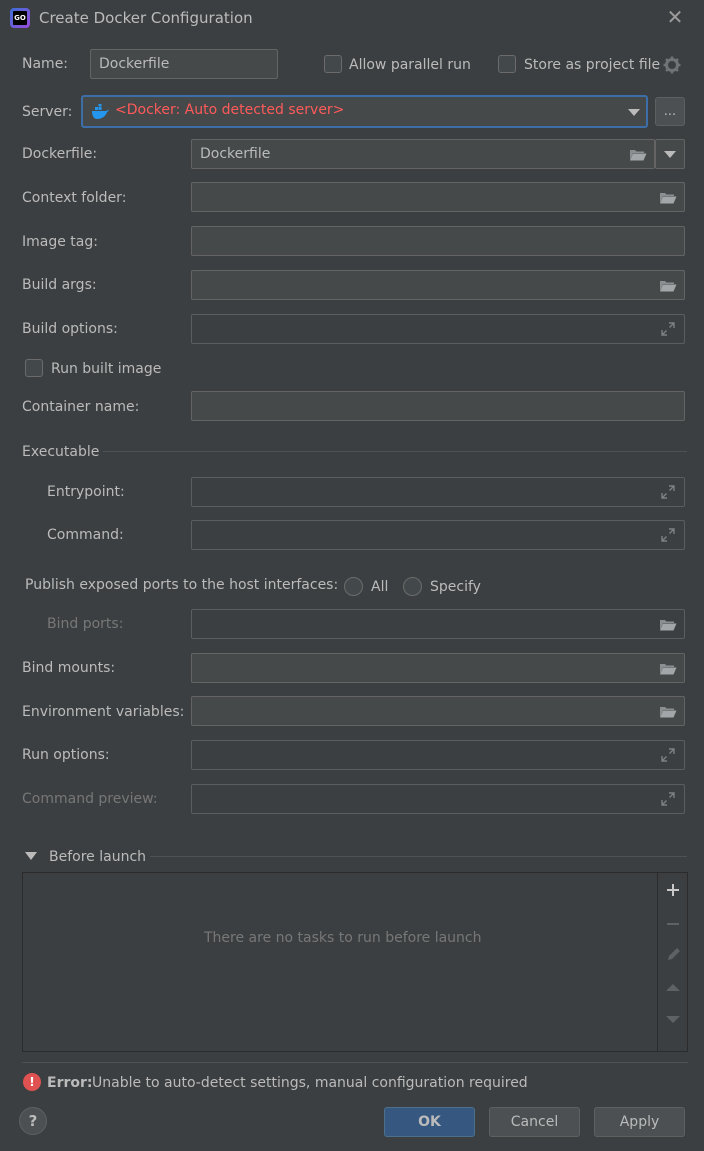 Image resolution: width=704 pixels, height=1151 pixels. Describe the element at coordinates (60, 154) in the screenshot. I see `dockerfile-label: Dockerfile:` at that location.